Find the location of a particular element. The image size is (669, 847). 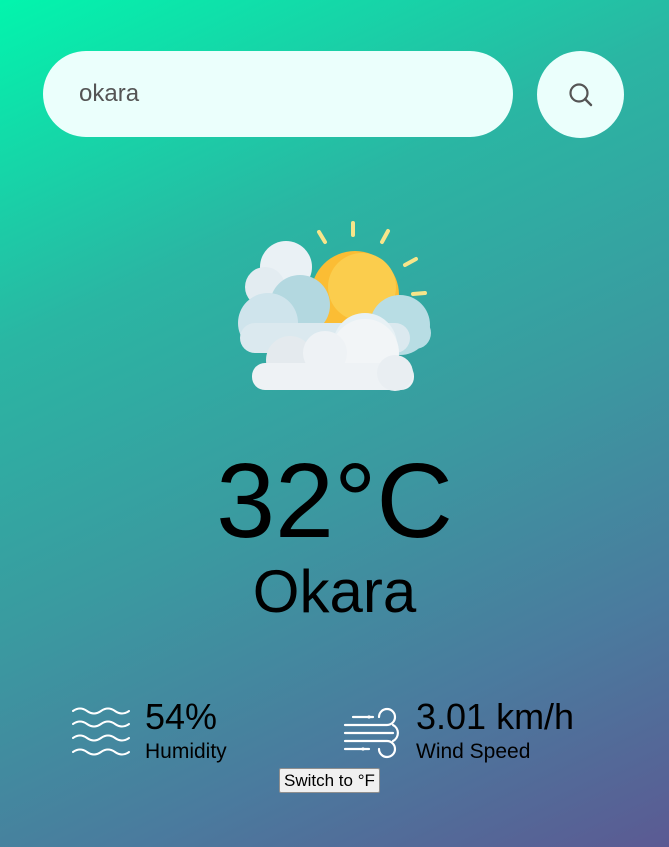

wind-speed-value: 3.01 km/h is located at coordinates (495, 716).